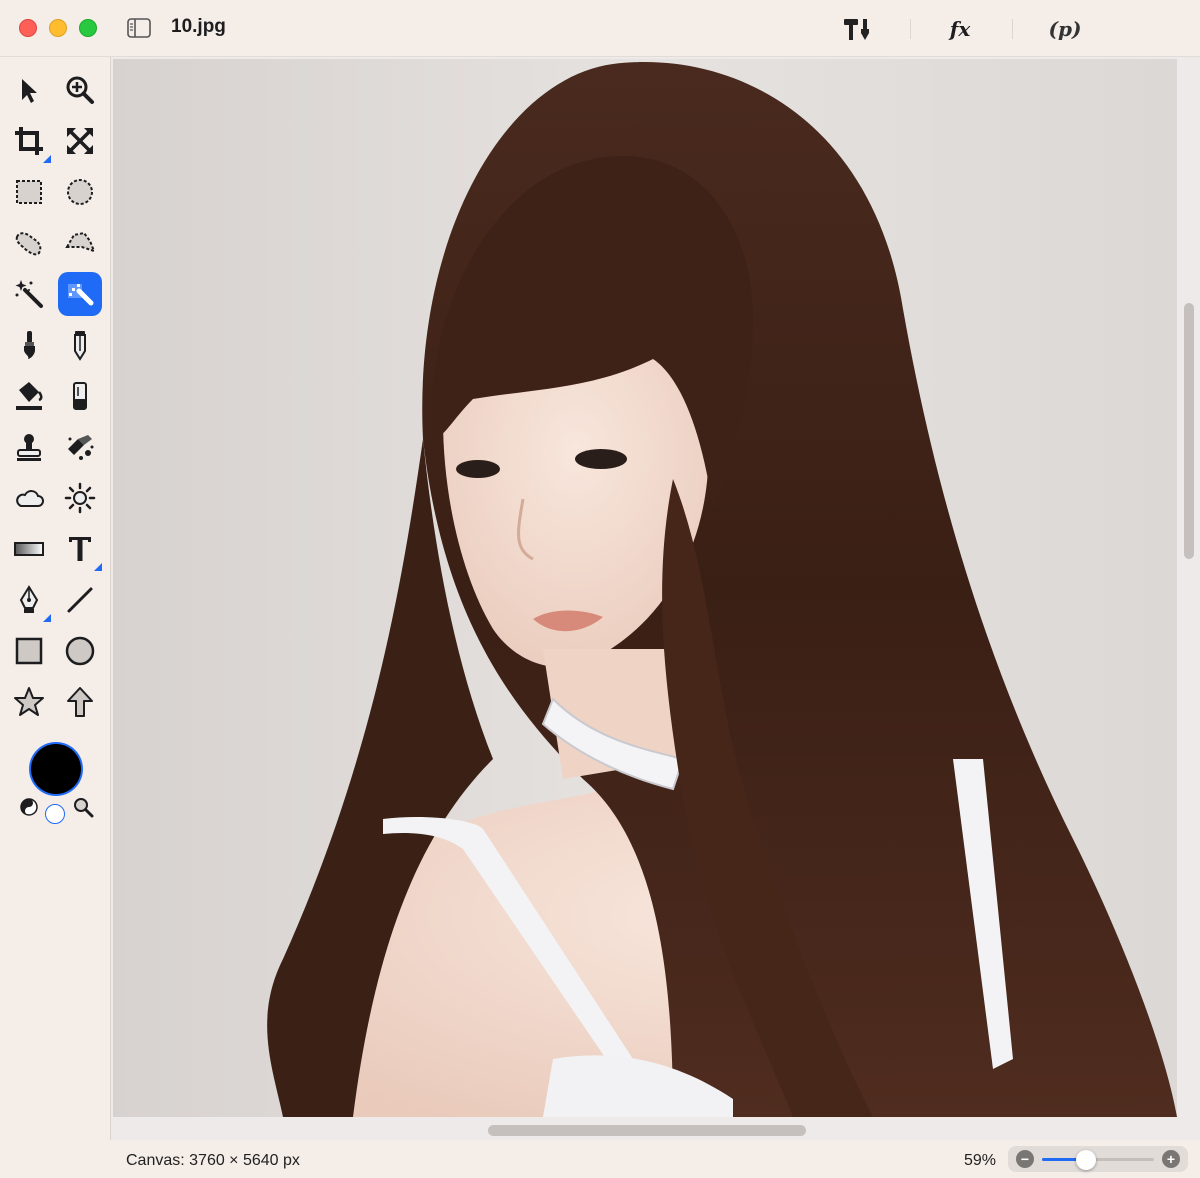 The image size is (1200, 1178). Describe the element at coordinates (1171, 1159) in the screenshot. I see `zoom-in-button: +` at that location.